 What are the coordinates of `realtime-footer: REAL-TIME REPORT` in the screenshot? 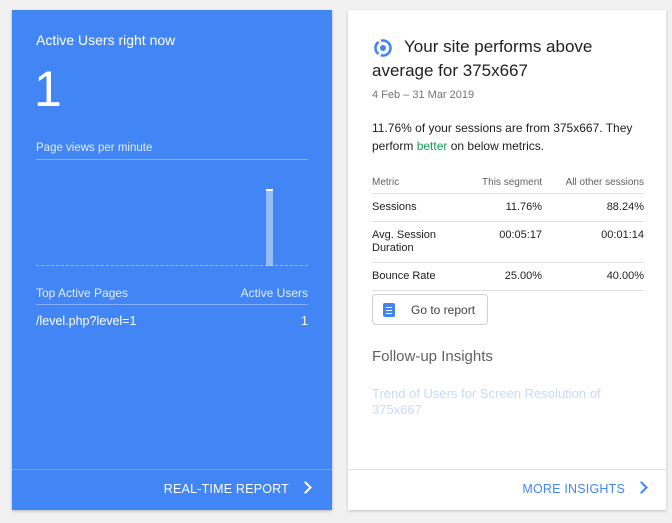 It's located at (172, 489).